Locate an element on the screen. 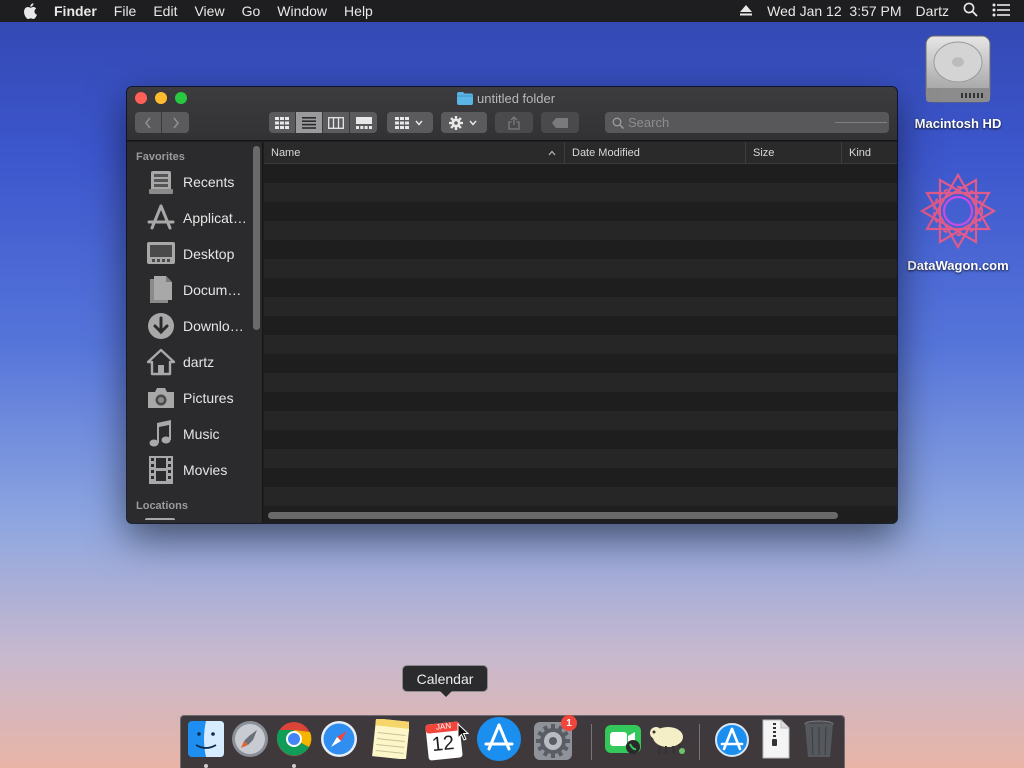 The width and height of the screenshot is (1024, 768). group-by-button is located at coordinates (410, 122).